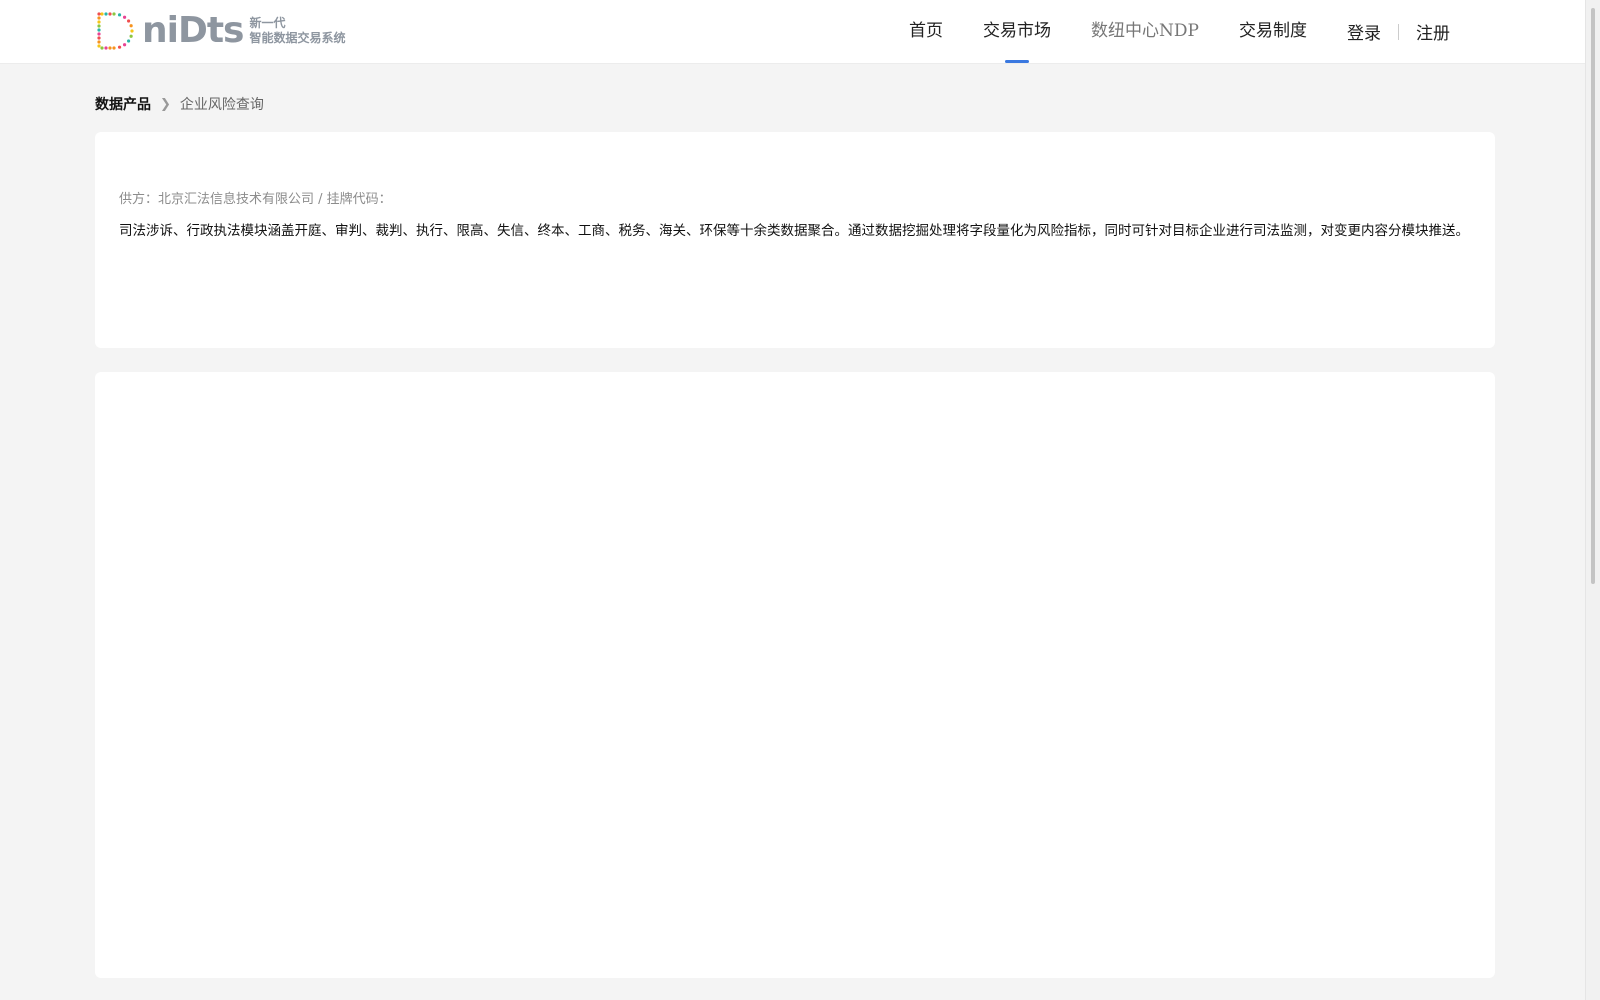 This screenshot has height=1000, width=1600. What do you see at coordinates (193, 30) in the screenshot?
I see `brand-wordmark: niDts` at bounding box center [193, 30].